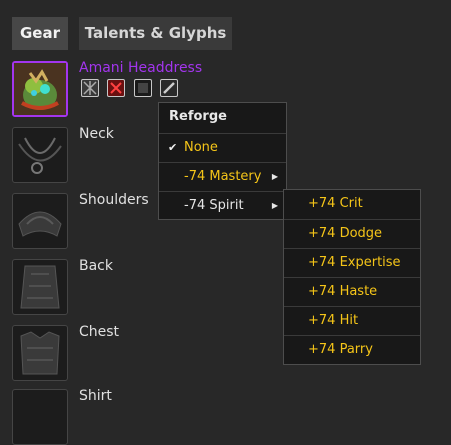  I want to click on tab-gear: Gear, so click(40, 33).